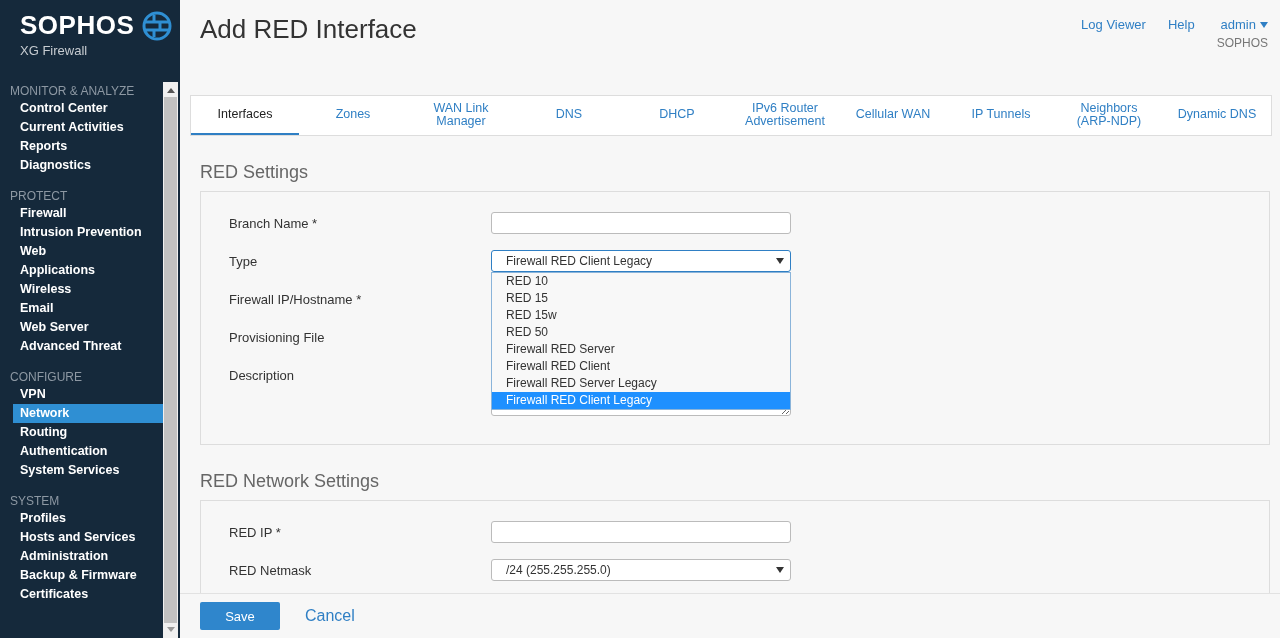 This screenshot has height=638, width=1280. What do you see at coordinates (641, 349) in the screenshot?
I see `dropdown-option: Firewall RED Server` at bounding box center [641, 349].